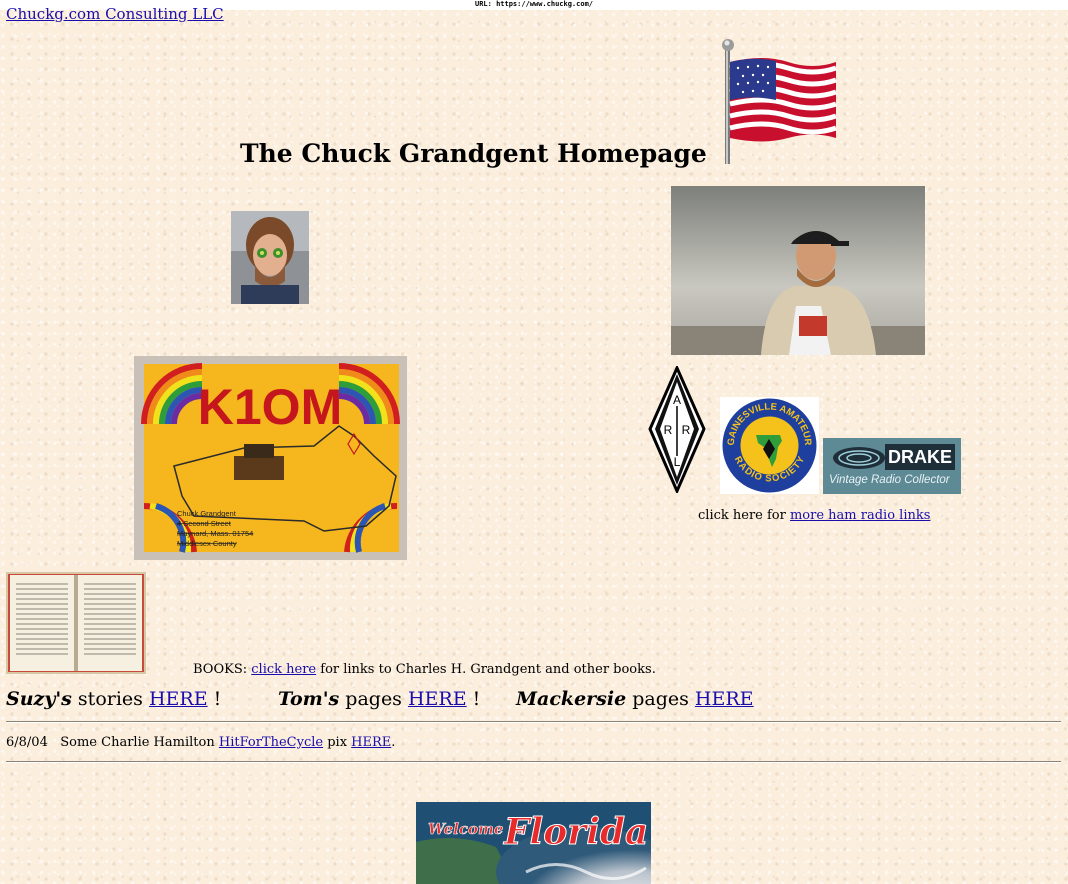 The image size is (1068, 884). What do you see at coordinates (686, 430) in the screenshot?
I see `arrl-letter-r2: R` at bounding box center [686, 430].